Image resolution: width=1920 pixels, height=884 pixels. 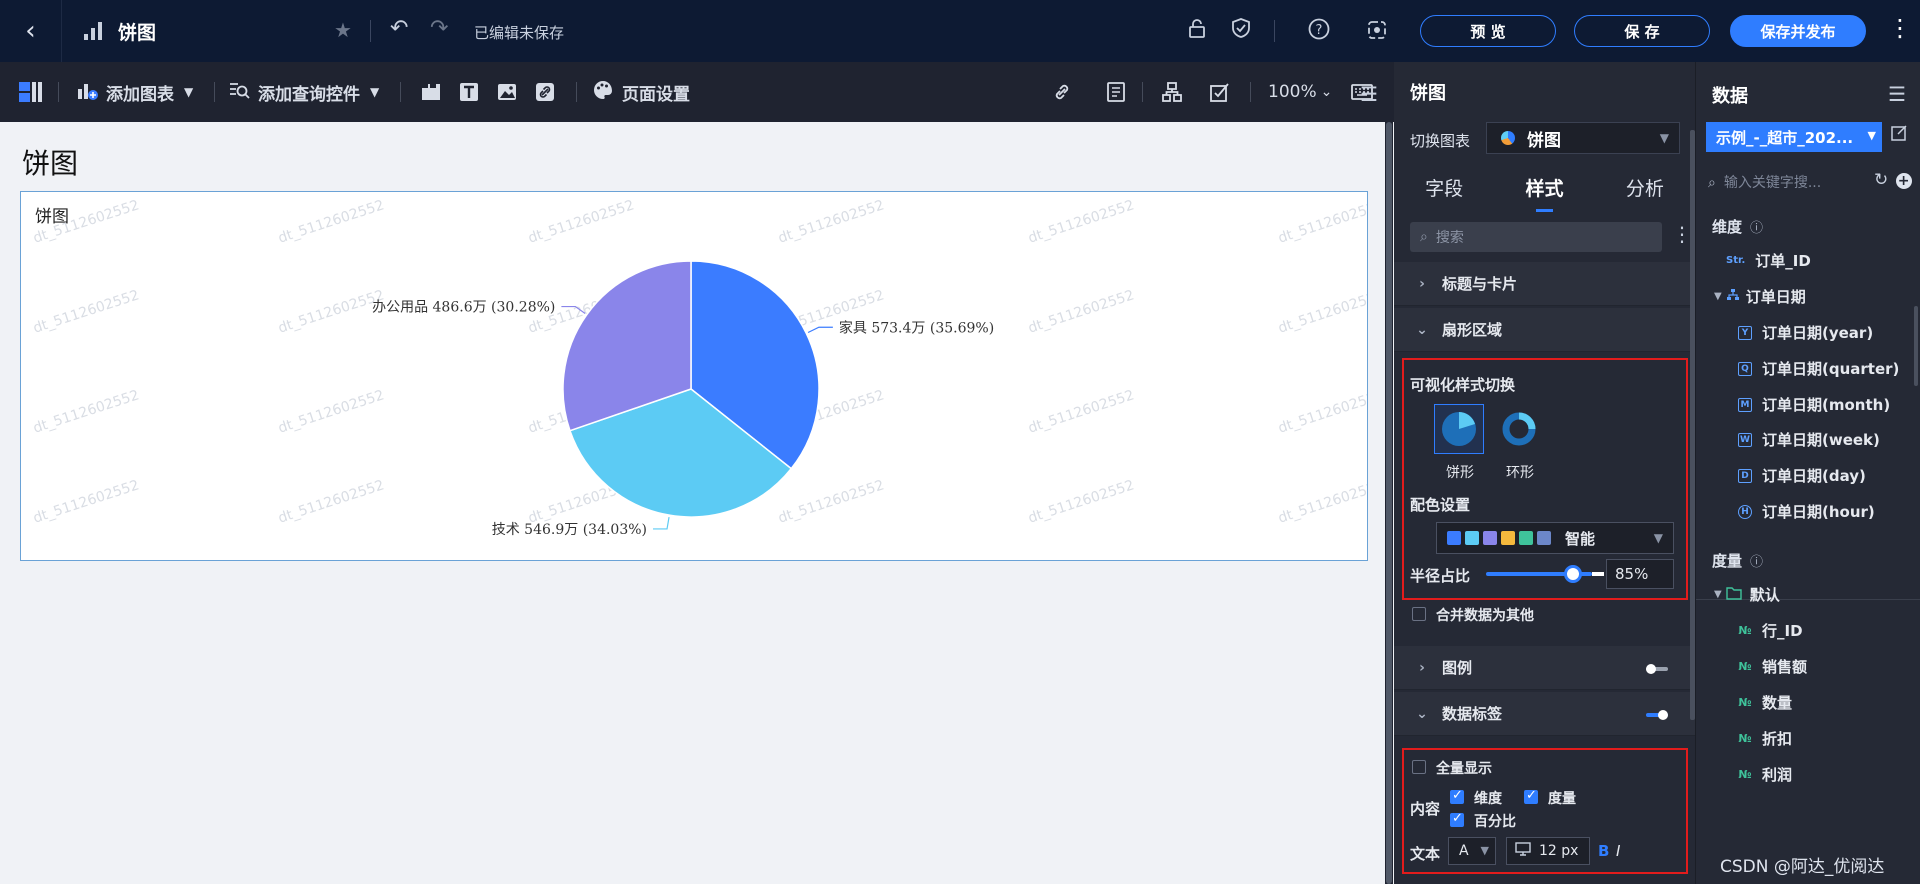 I want to click on page-settings-label: 页面设置, so click(x=656, y=94).